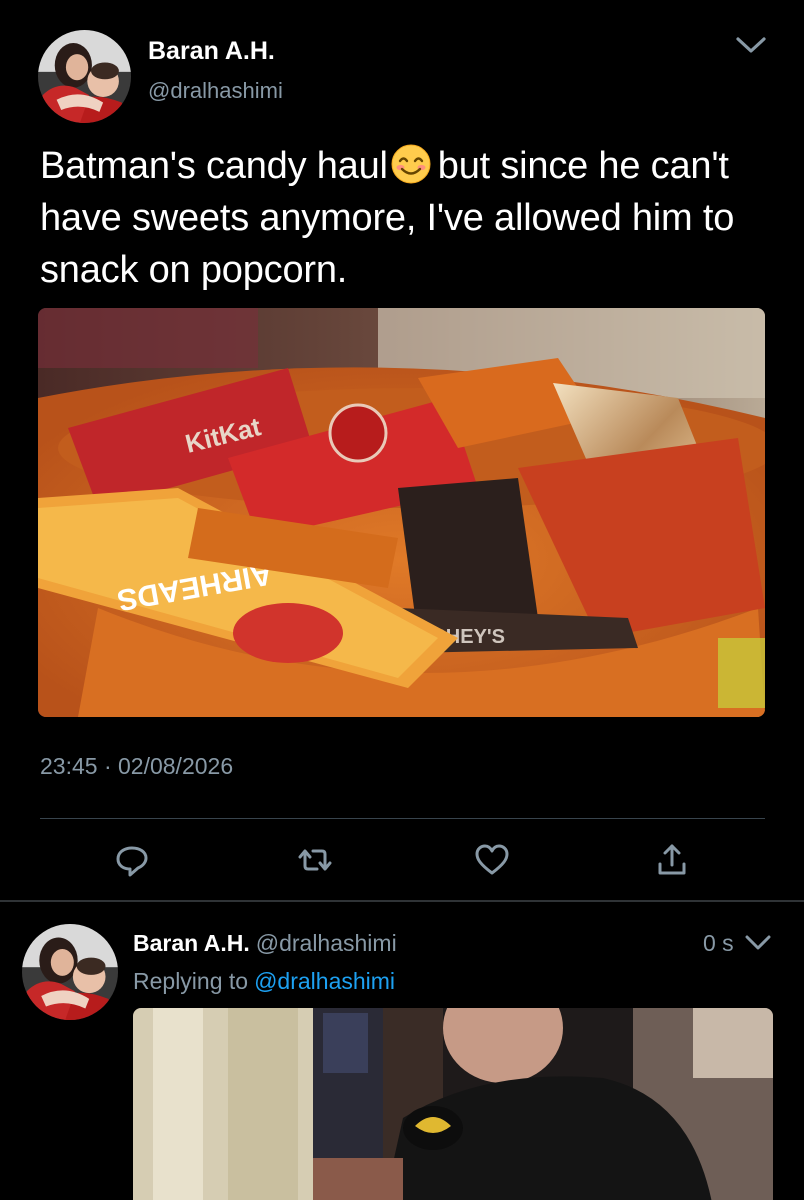 The image size is (804, 1200). I want to click on author-avatar, so click(84, 76).